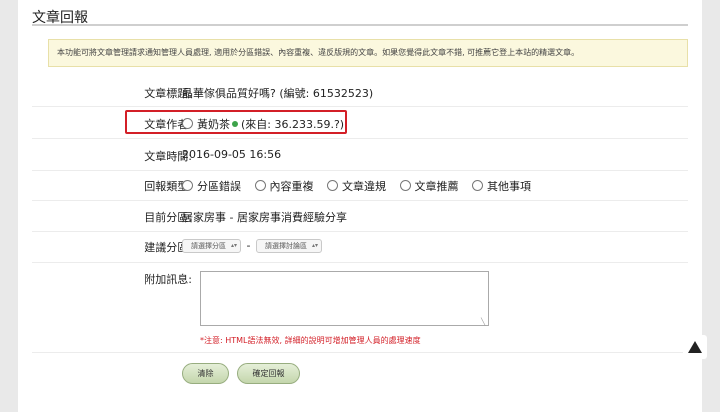  I want to click on section-header: 文章回報, so click(360, 15).